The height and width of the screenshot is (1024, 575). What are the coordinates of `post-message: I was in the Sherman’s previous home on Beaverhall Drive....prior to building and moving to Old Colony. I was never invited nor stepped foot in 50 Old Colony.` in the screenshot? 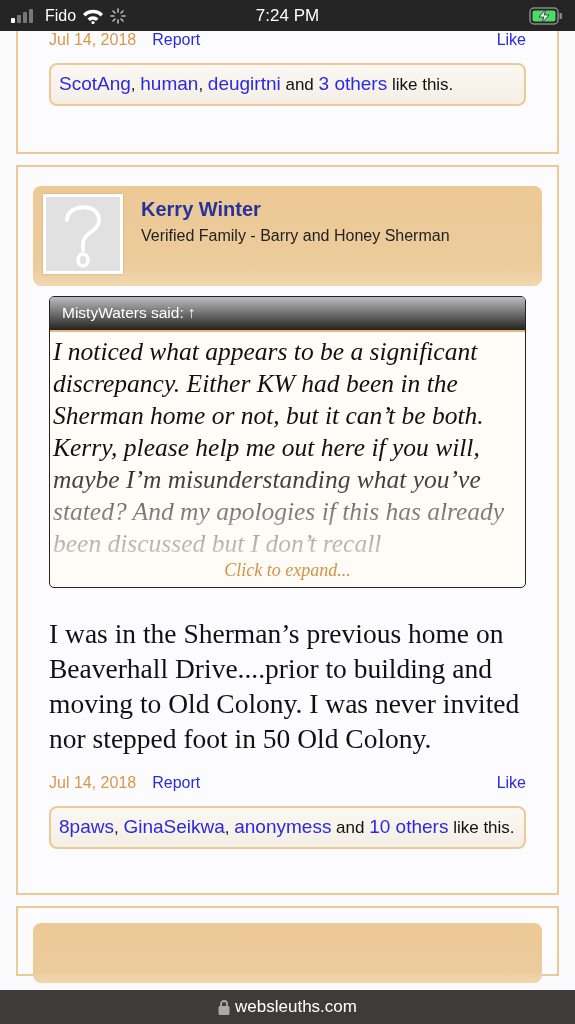 It's located at (285, 686).